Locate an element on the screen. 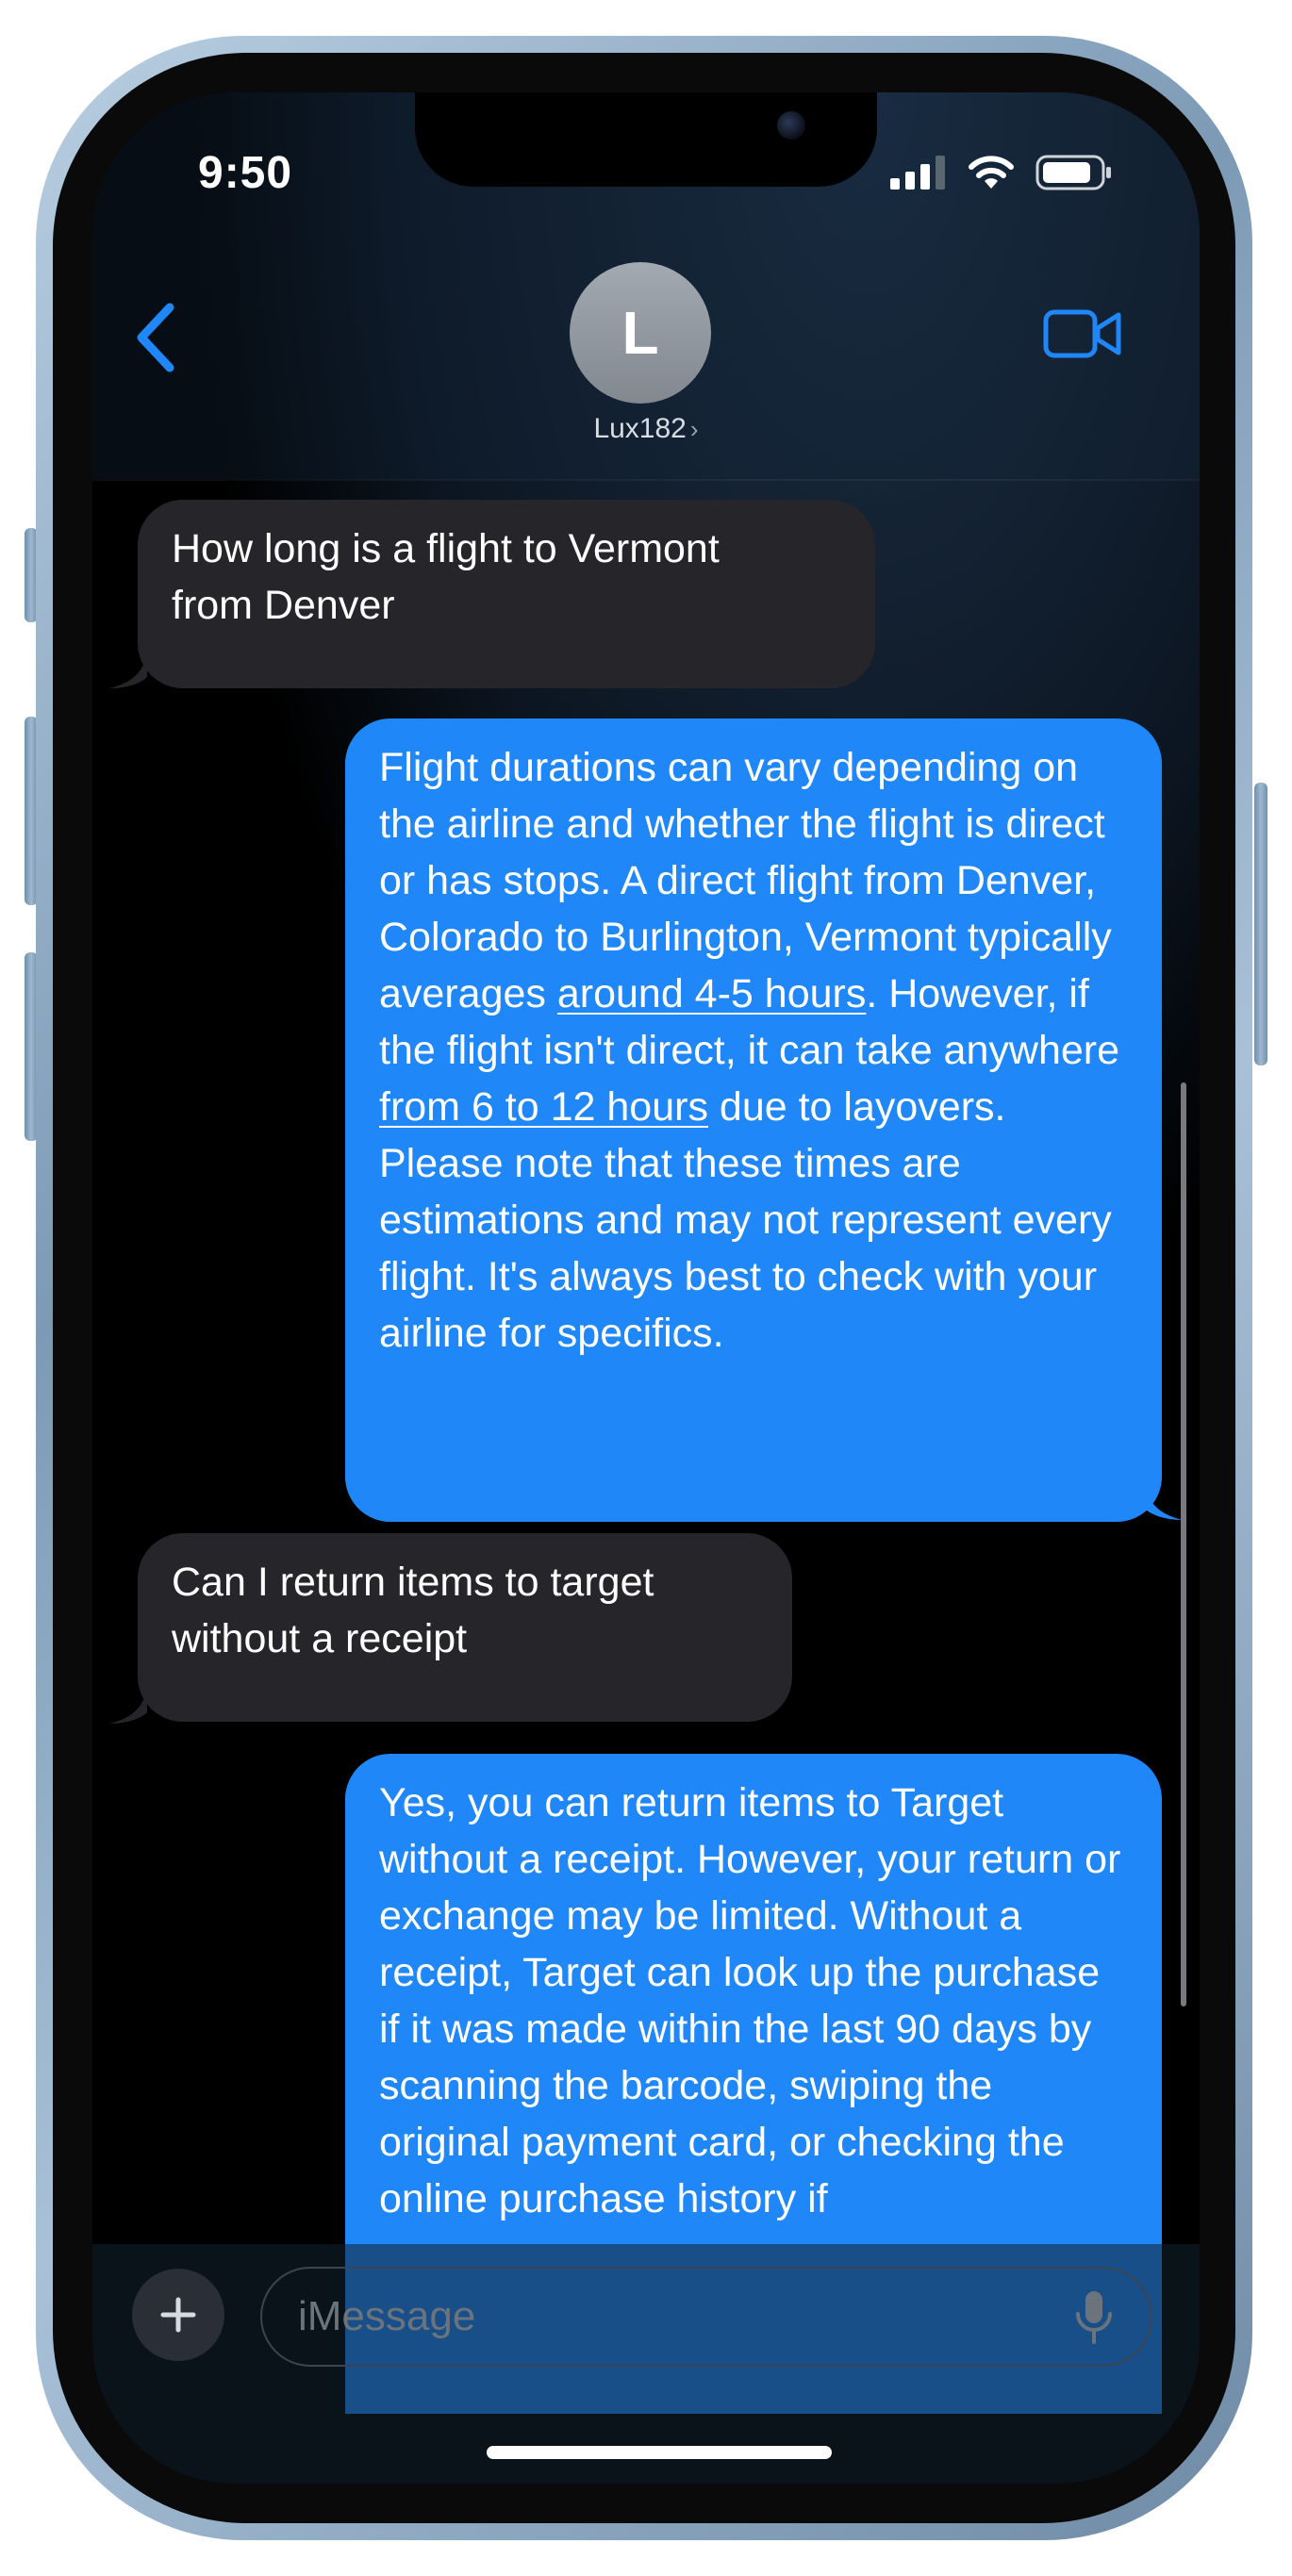 The height and width of the screenshot is (2576, 1292). status-icons is located at coordinates (1002, 172).